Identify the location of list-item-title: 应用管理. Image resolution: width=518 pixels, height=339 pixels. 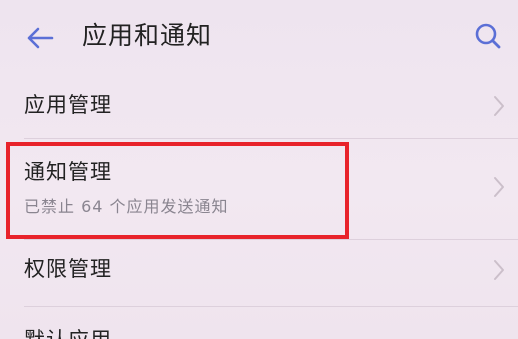
(68, 105).